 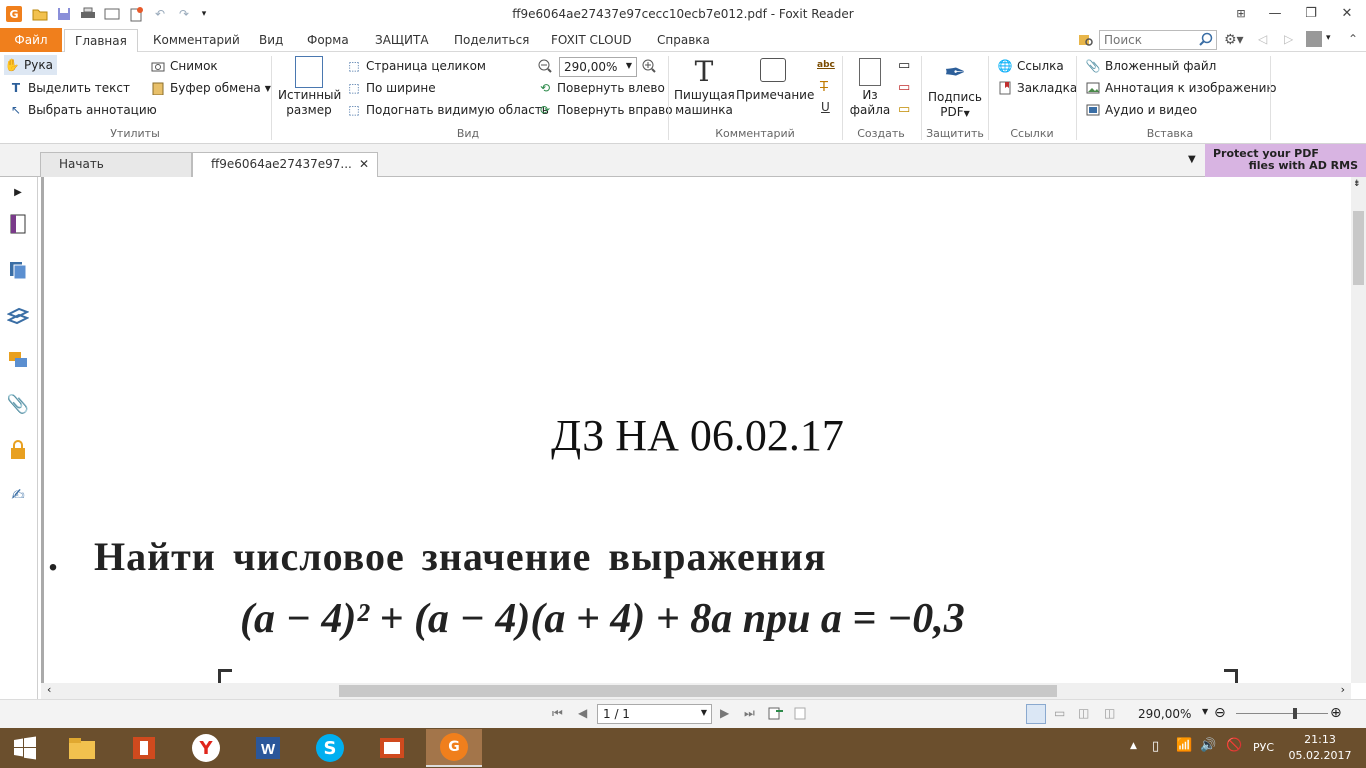 I want to click on signatures-icon: ✍, so click(x=18, y=494).